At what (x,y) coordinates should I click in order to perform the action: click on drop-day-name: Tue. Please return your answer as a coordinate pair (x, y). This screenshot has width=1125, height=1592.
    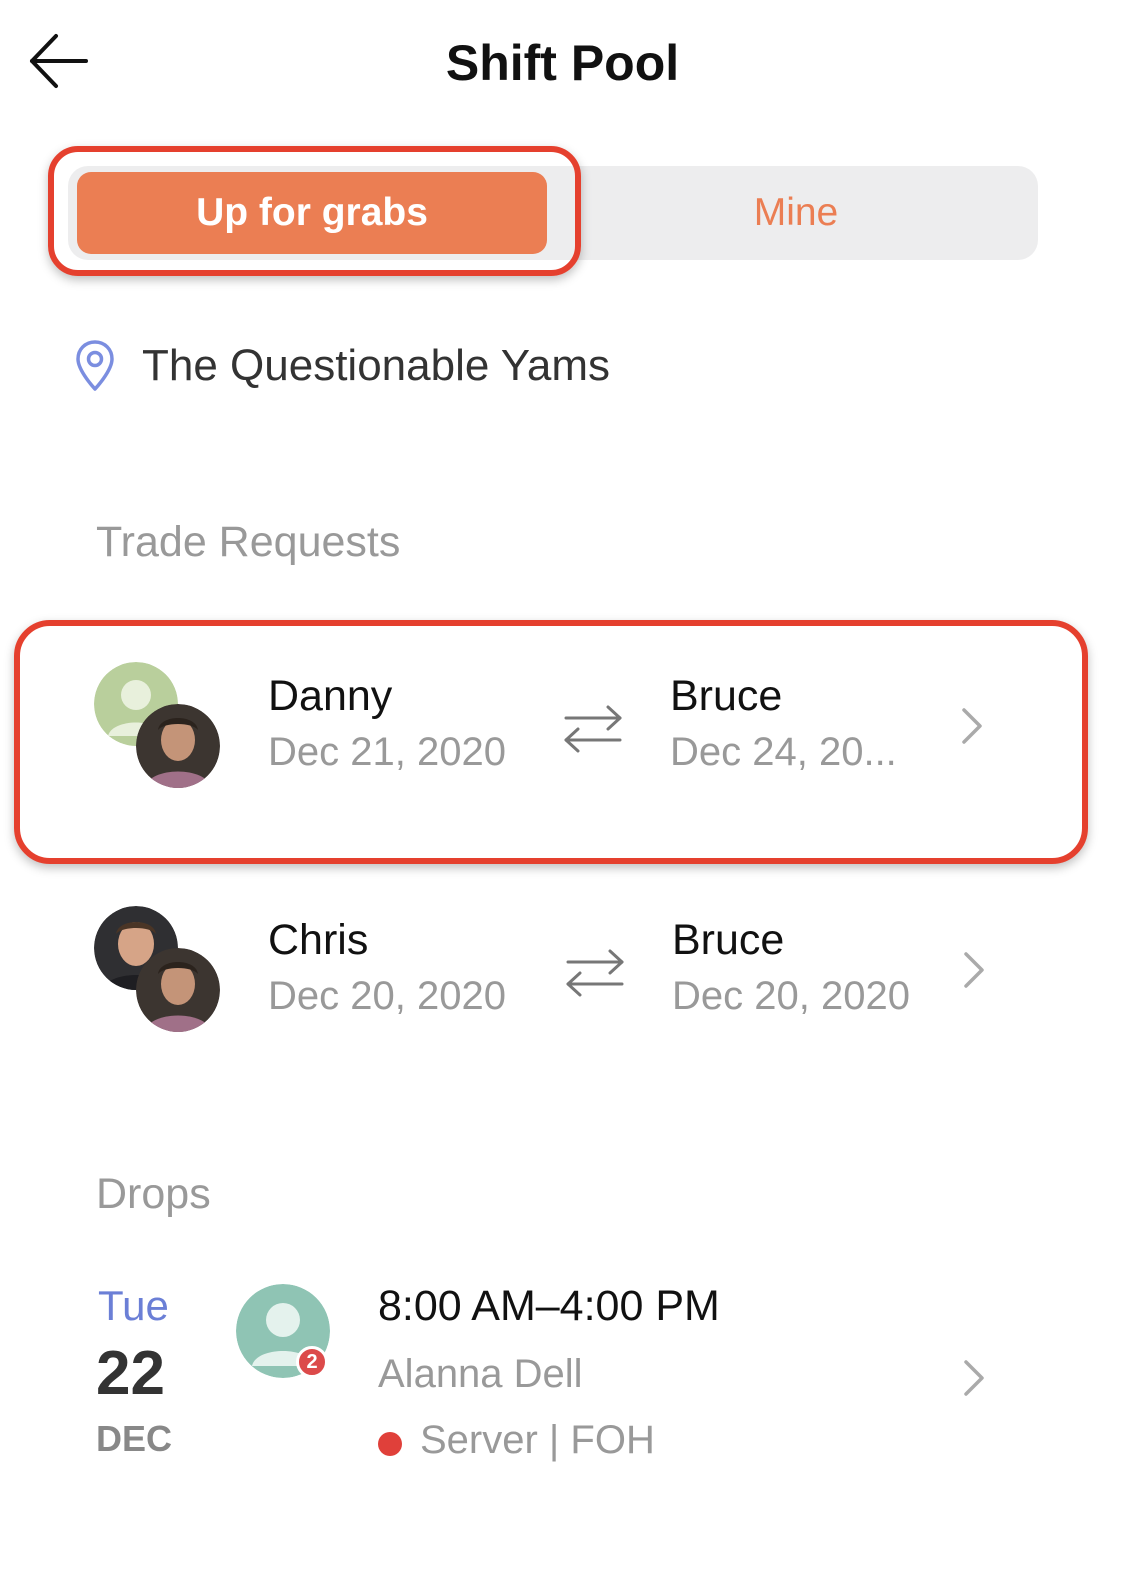
    Looking at the image, I should click on (133, 1305).